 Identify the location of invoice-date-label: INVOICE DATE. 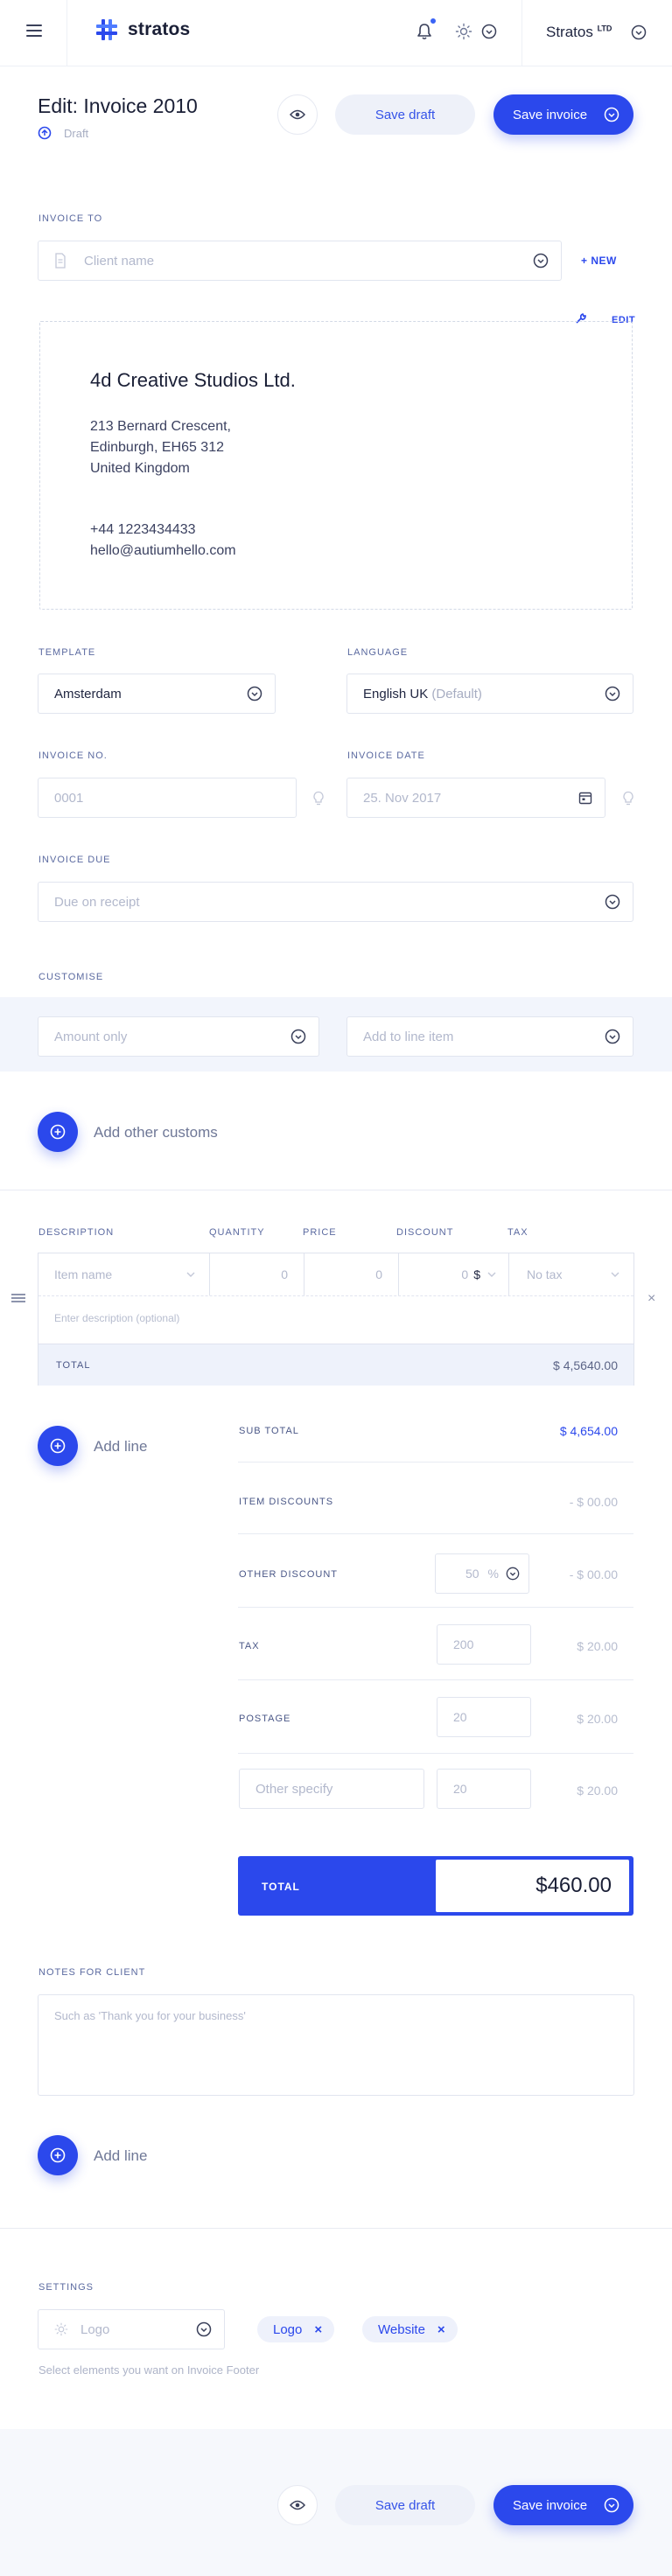
(386, 755).